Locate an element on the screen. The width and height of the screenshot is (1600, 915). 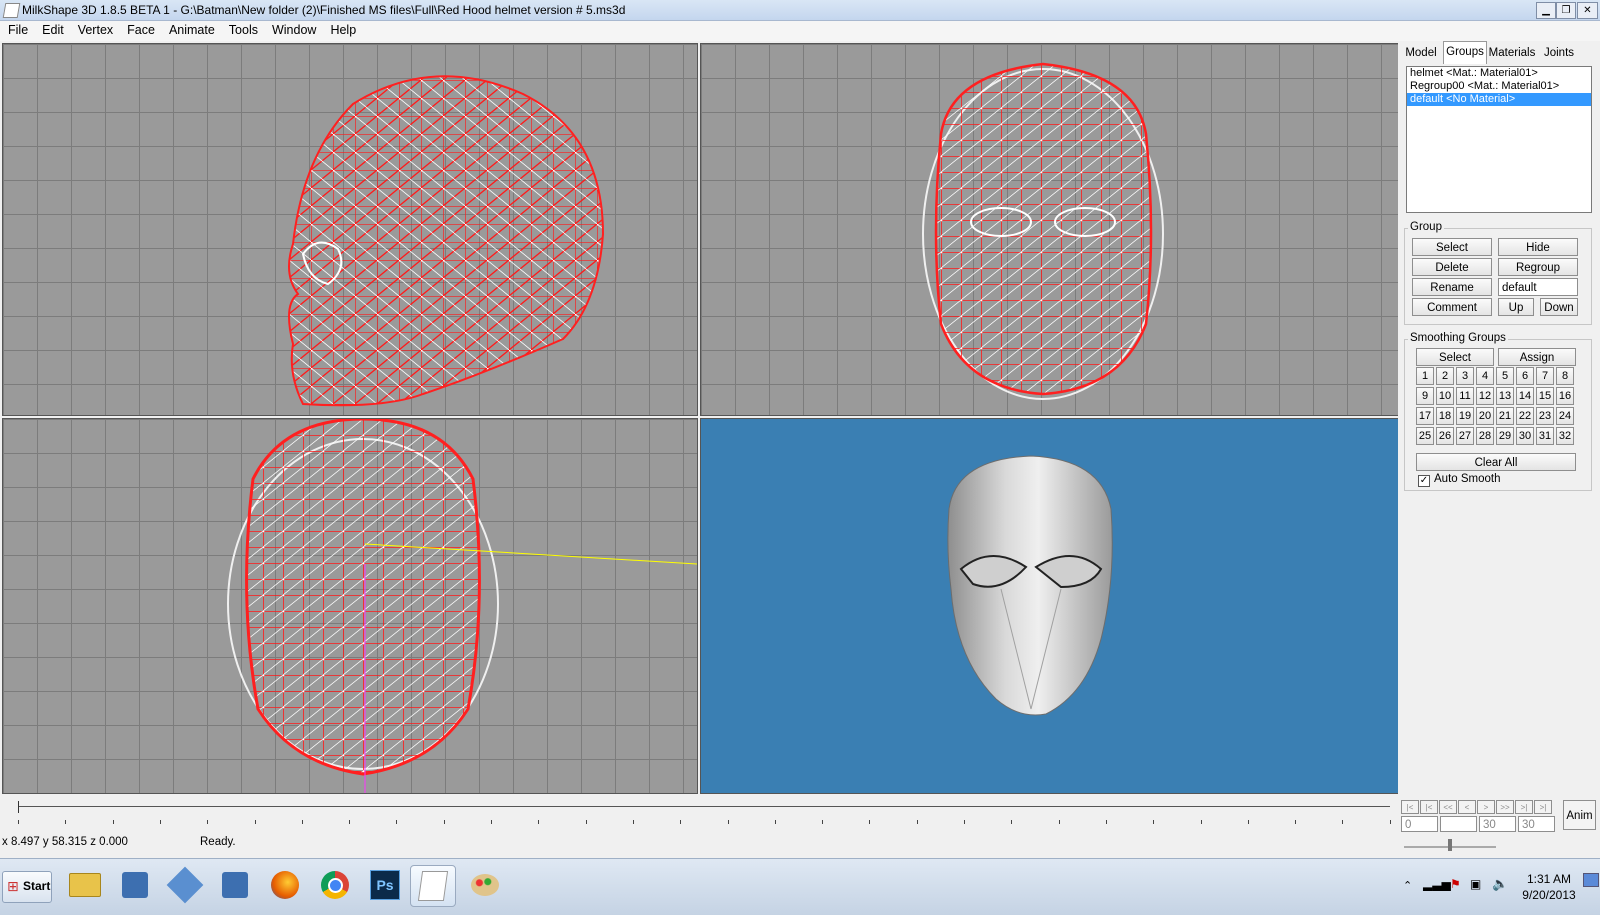
smoothing-group-26: 26 is located at coordinates (1445, 436).